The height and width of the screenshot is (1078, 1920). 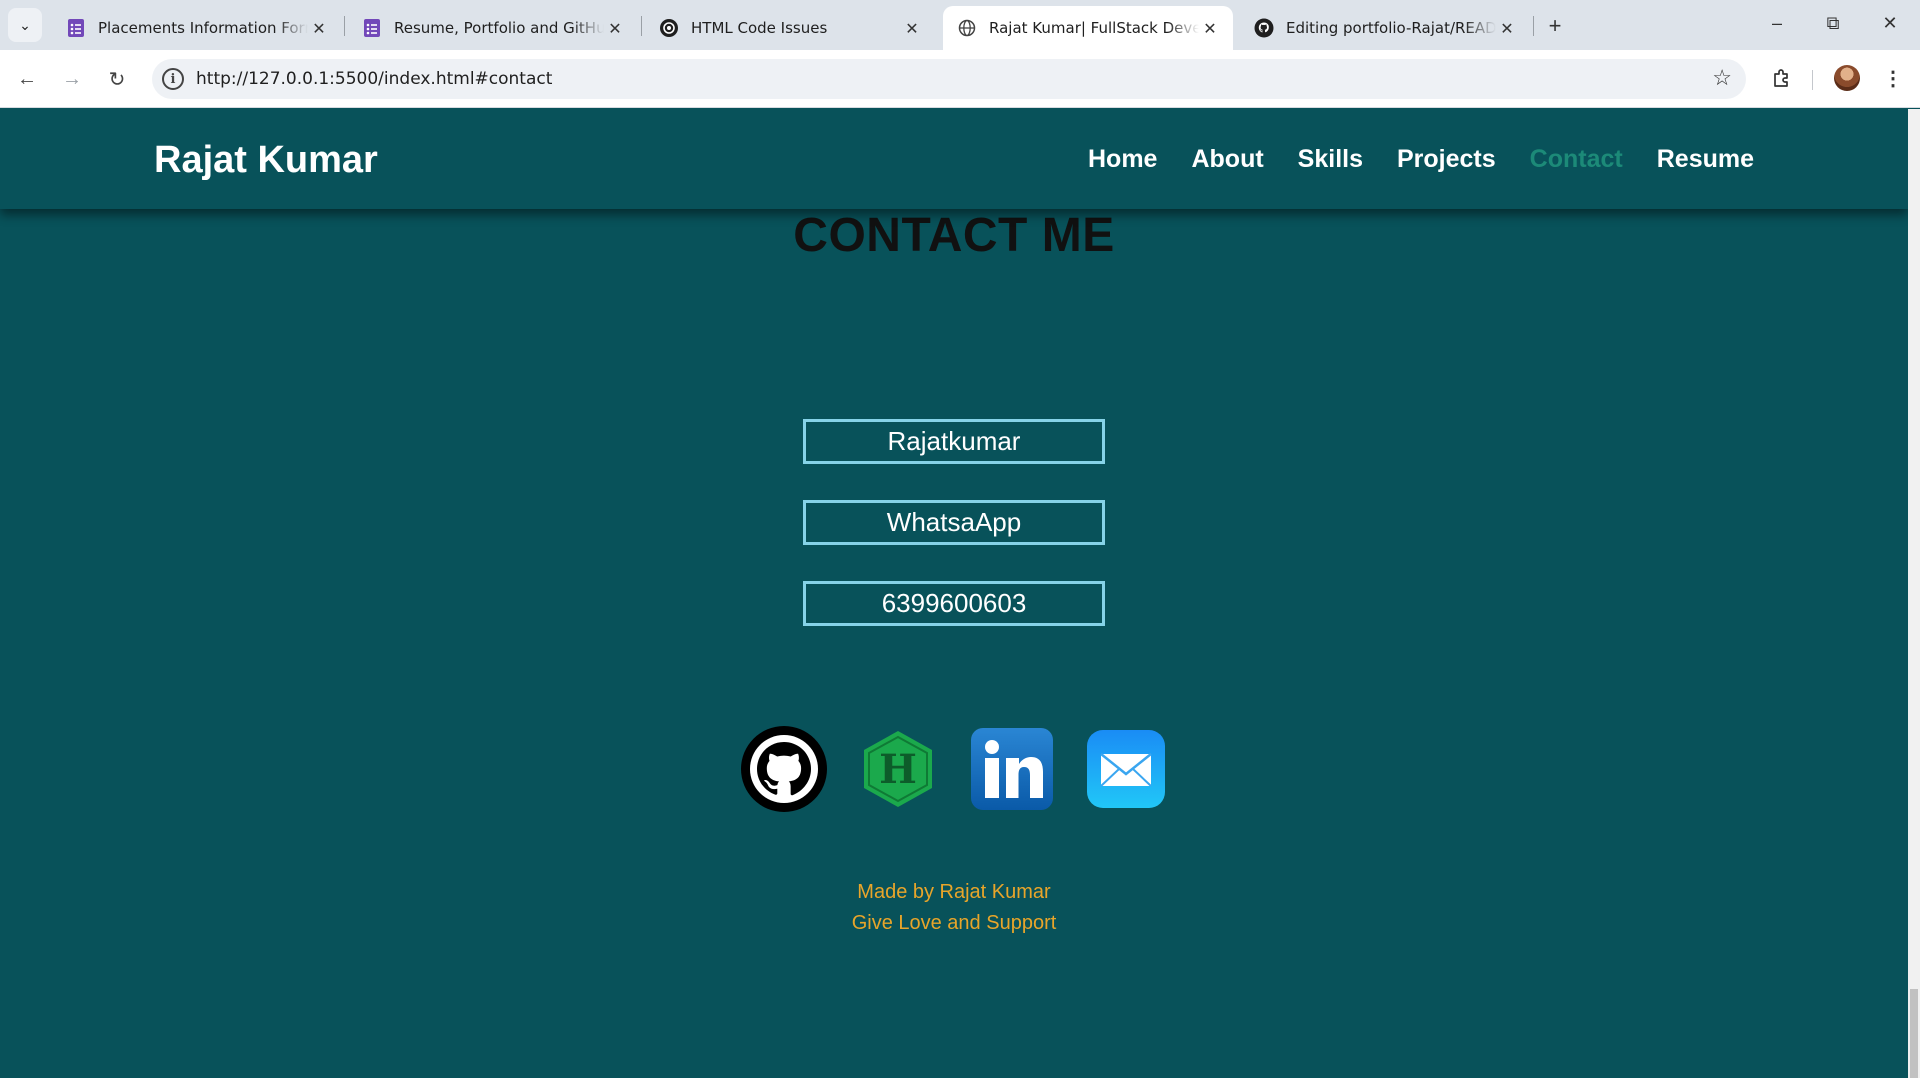 What do you see at coordinates (1012, 769) in the screenshot?
I see `linkedin-icon` at bounding box center [1012, 769].